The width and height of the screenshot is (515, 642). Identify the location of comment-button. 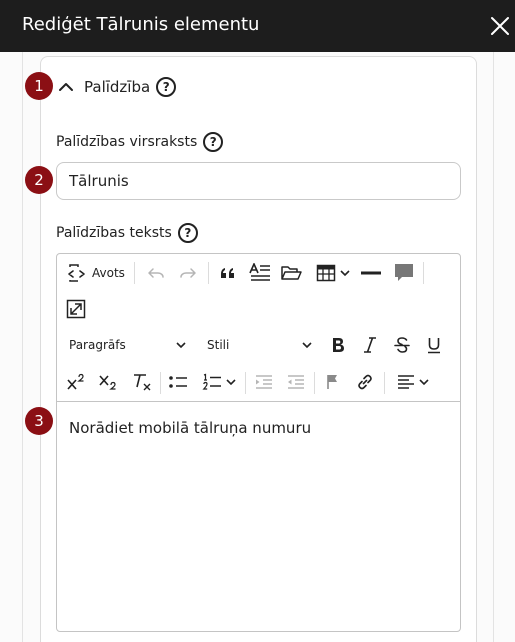
(404, 273).